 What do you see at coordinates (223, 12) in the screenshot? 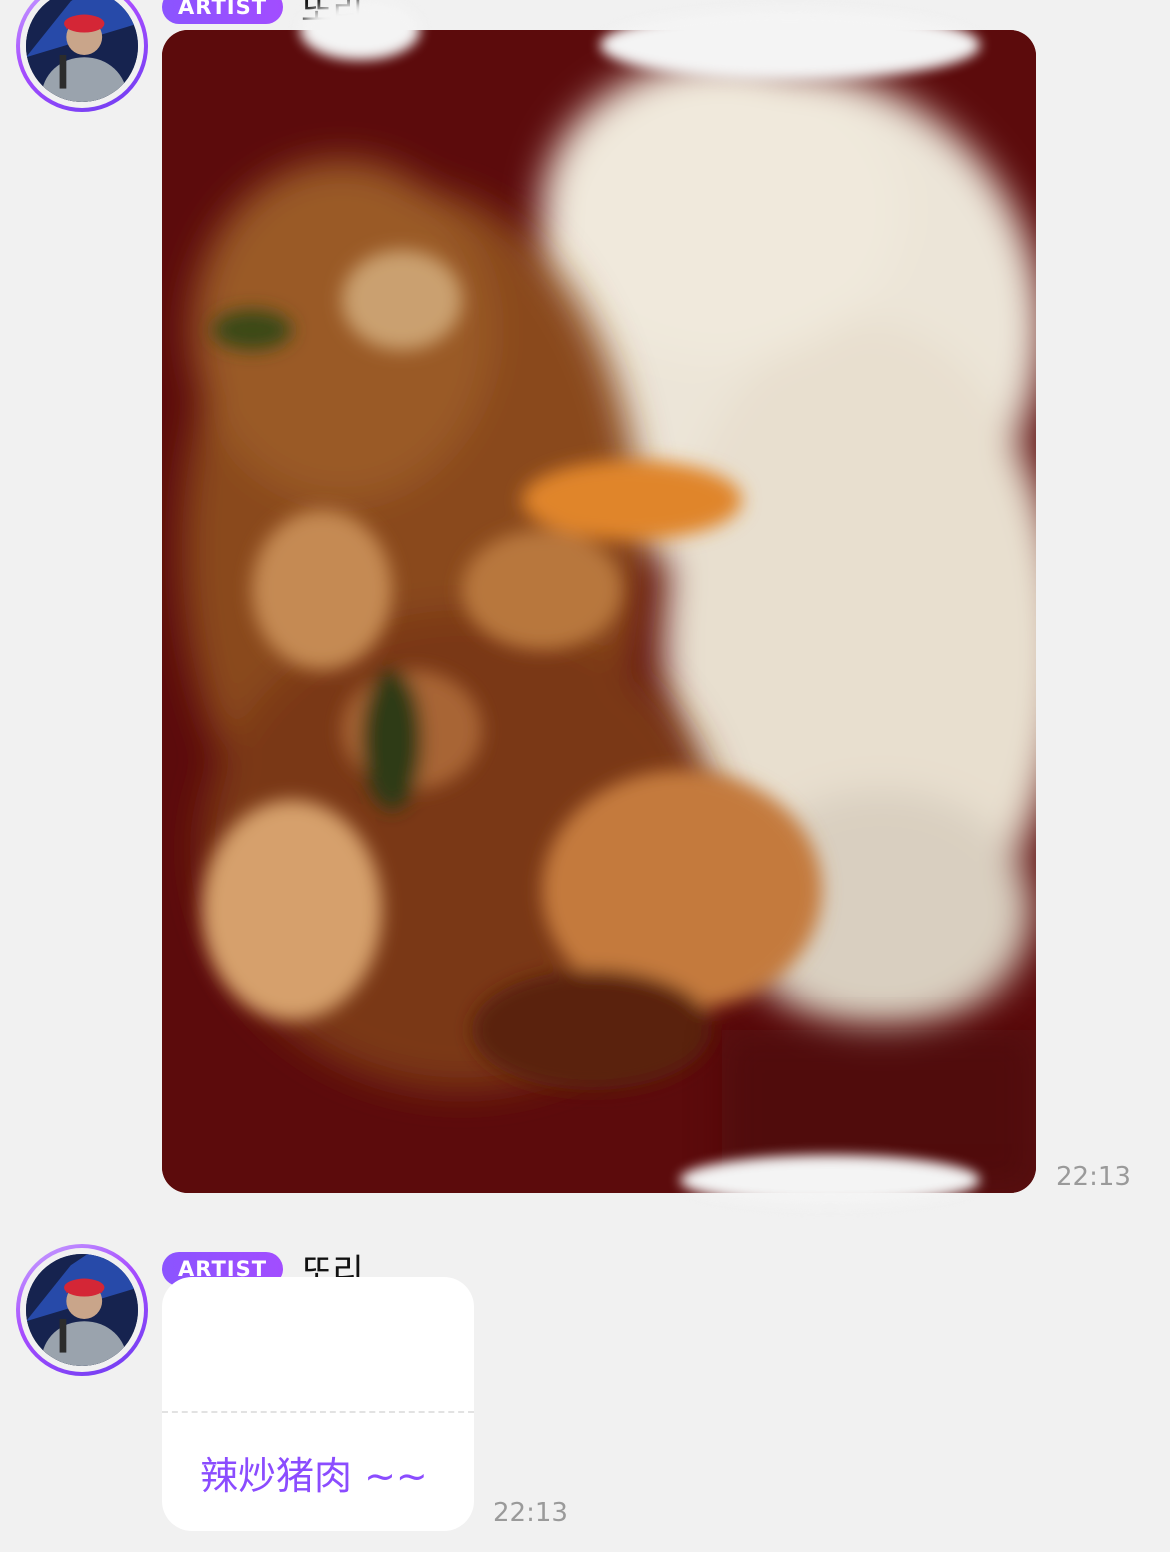
I see `artist-badge: ARTIST` at bounding box center [223, 12].